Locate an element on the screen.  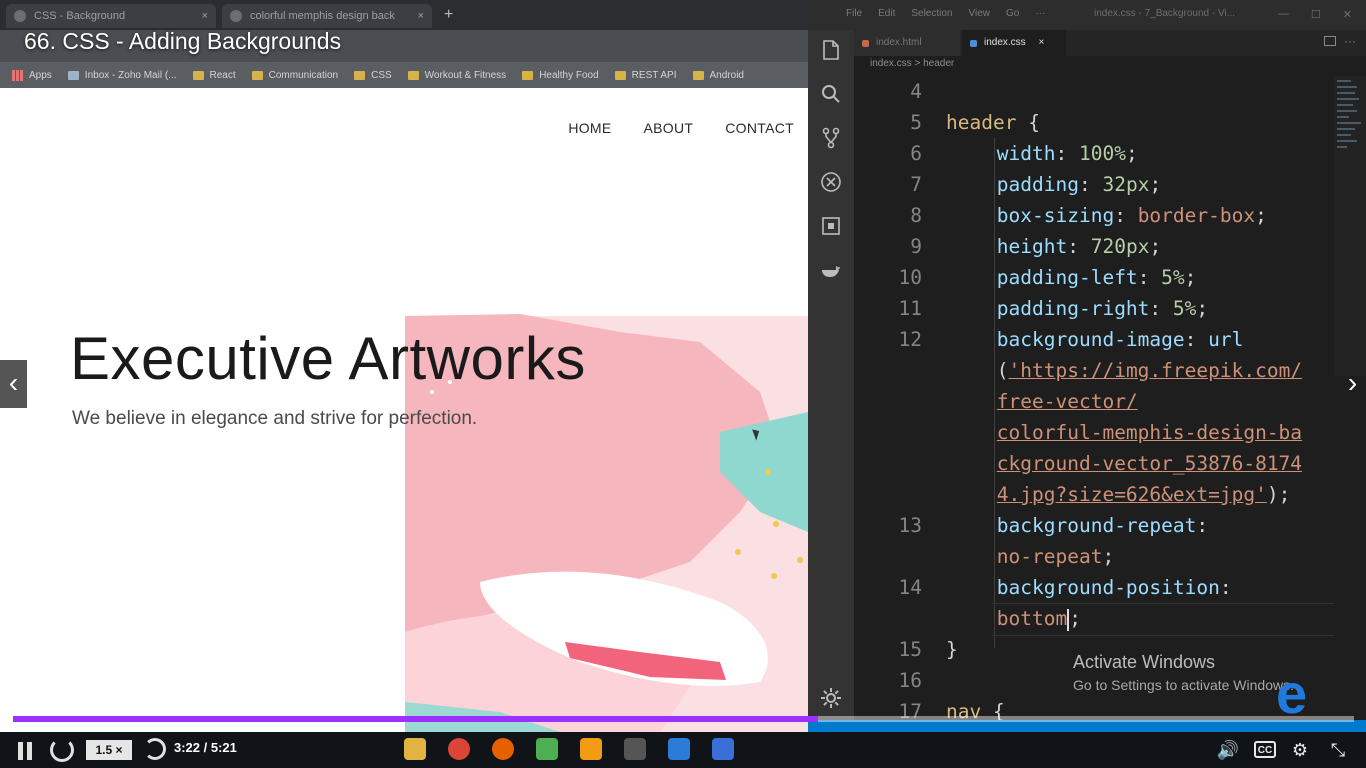
bookmark-item: Healthy Food is located at coordinates (560, 75).